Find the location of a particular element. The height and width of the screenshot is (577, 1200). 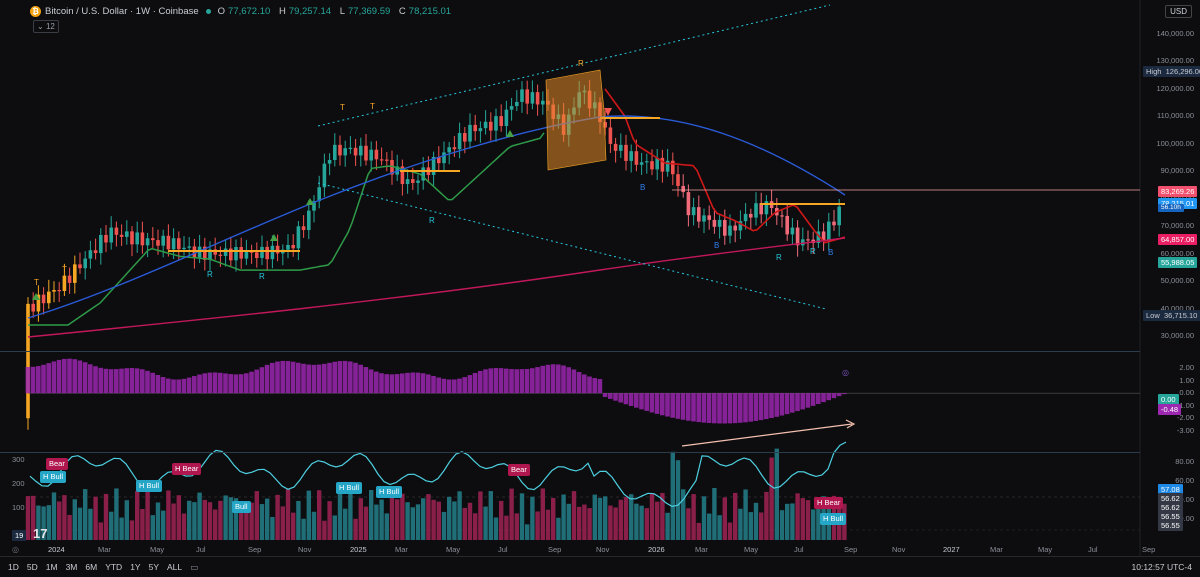

tf-6m: 6M is located at coordinates (91, 567).